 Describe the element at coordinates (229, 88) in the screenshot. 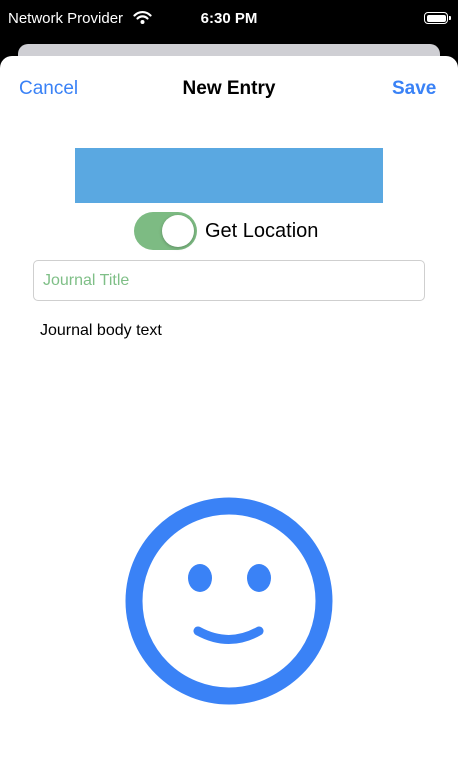

I see `page-title: New Entry` at that location.